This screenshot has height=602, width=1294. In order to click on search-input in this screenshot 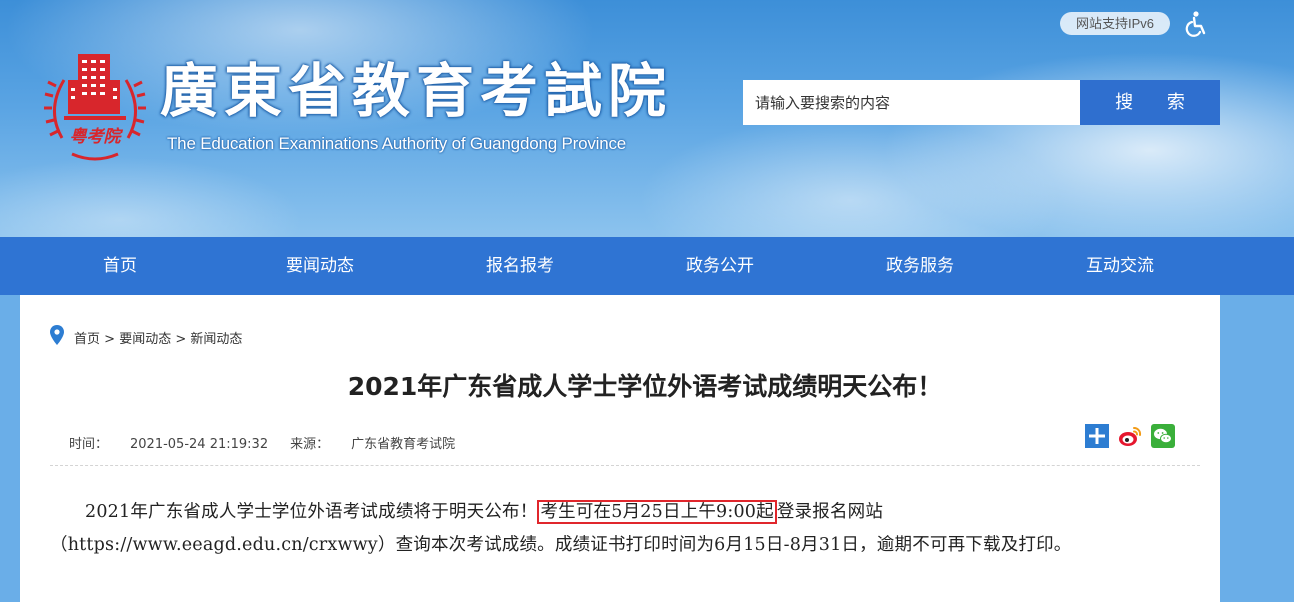, I will do `click(911, 102)`.